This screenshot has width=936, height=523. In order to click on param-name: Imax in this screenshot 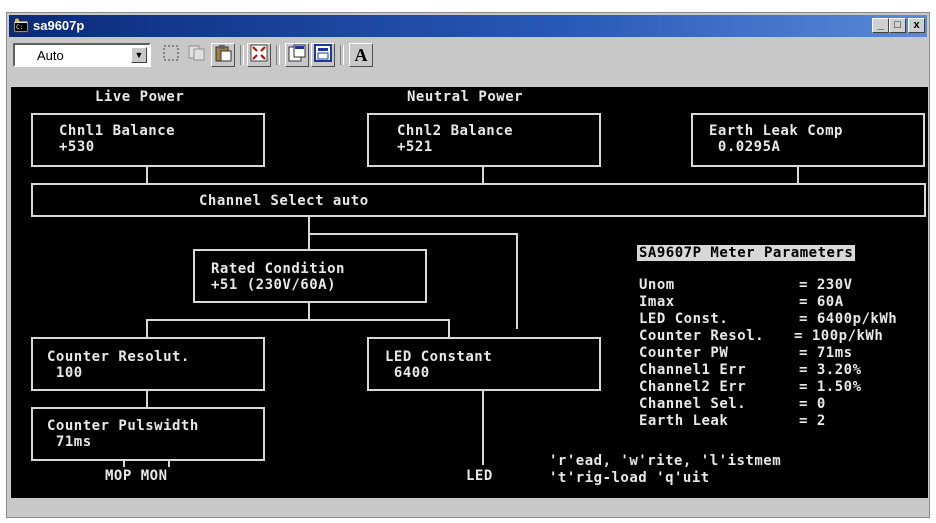, I will do `click(657, 302)`.